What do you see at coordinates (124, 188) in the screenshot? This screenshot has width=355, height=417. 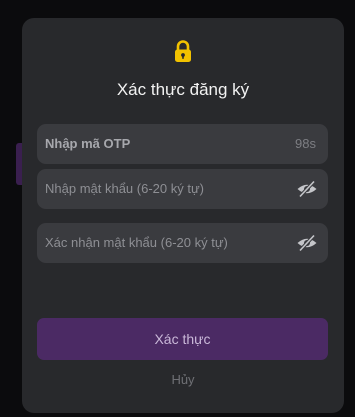 I see `password-placeholder: Nhập mật khẩu (6-20 ký tự)` at bounding box center [124, 188].